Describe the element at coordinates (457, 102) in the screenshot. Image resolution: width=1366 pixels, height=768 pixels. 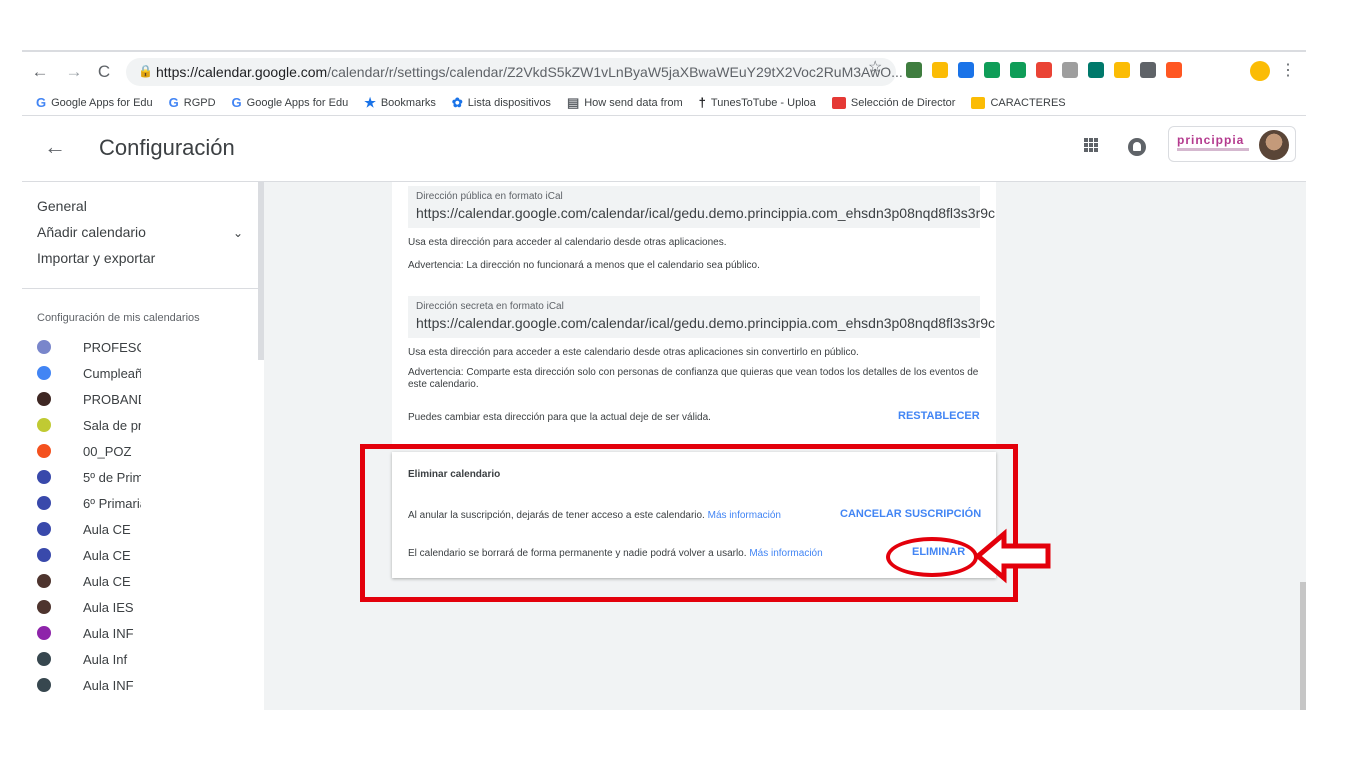
I see `gear-icon: ✿` at that location.